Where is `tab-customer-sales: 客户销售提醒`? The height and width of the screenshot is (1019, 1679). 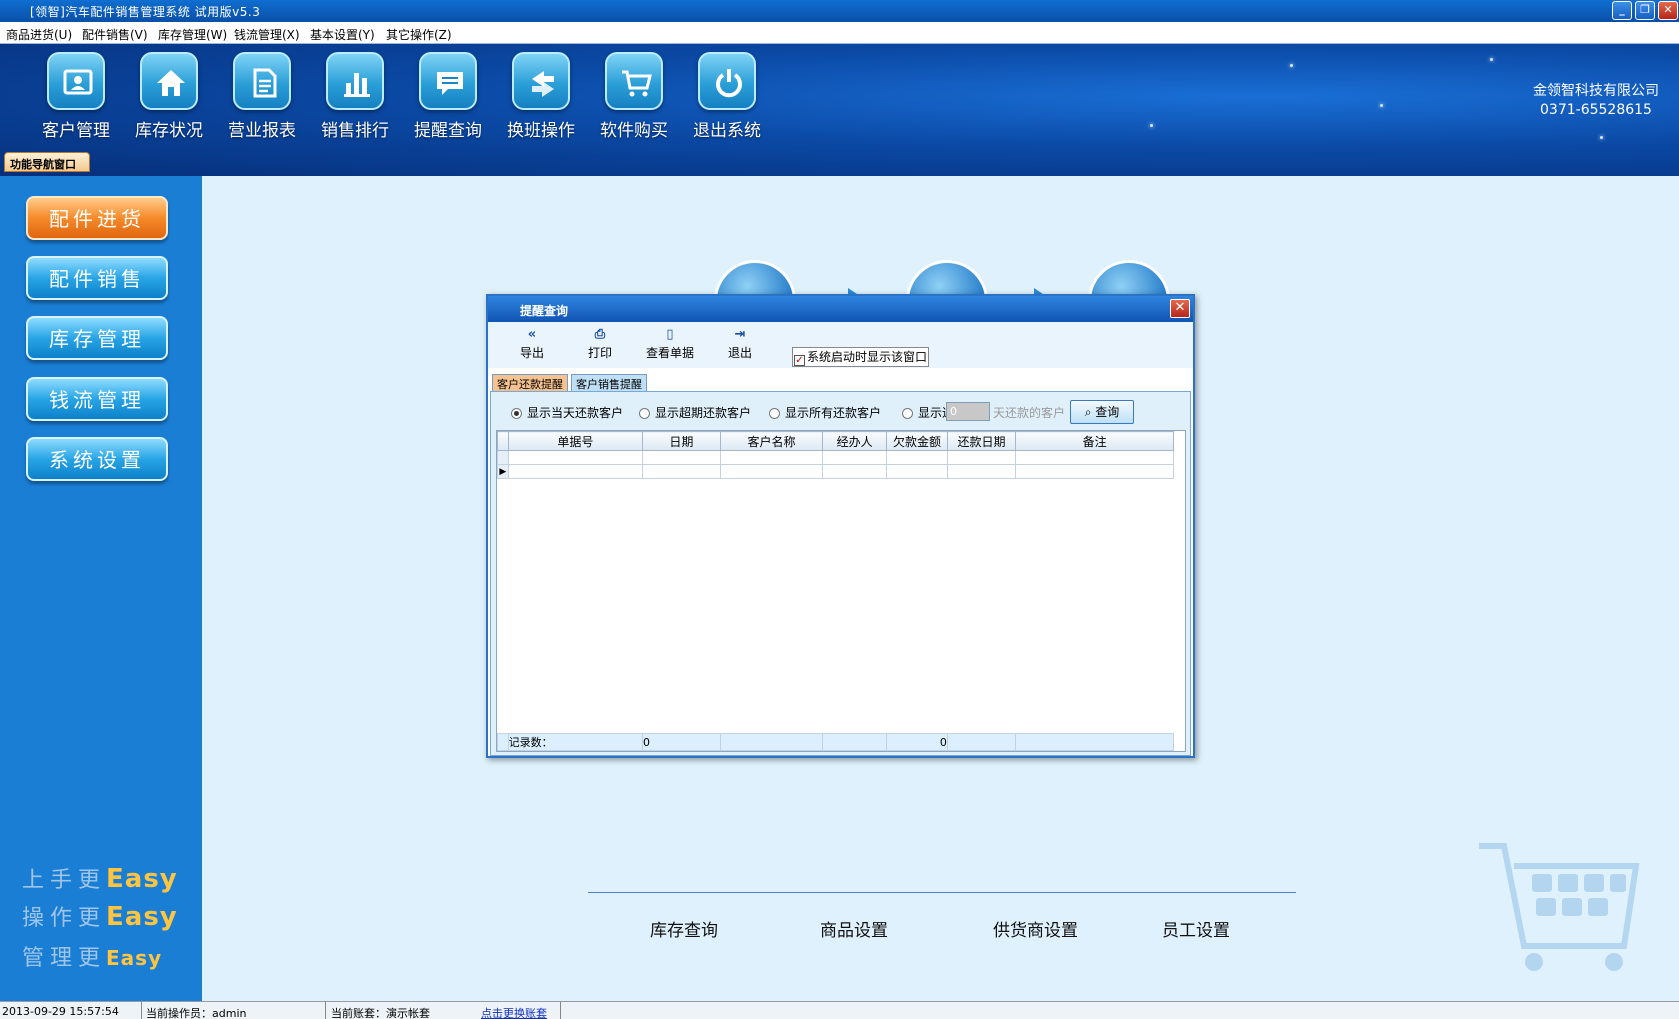 tab-customer-sales: 客户销售提醒 is located at coordinates (609, 382).